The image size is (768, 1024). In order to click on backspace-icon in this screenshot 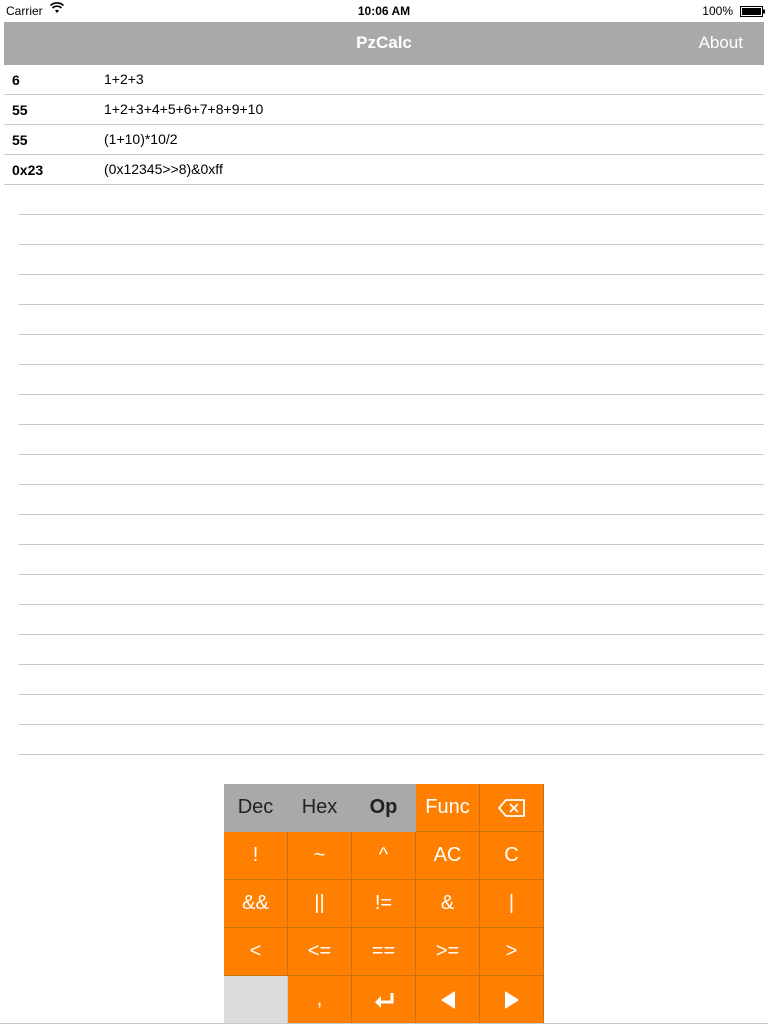, I will do `click(512, 808)`.